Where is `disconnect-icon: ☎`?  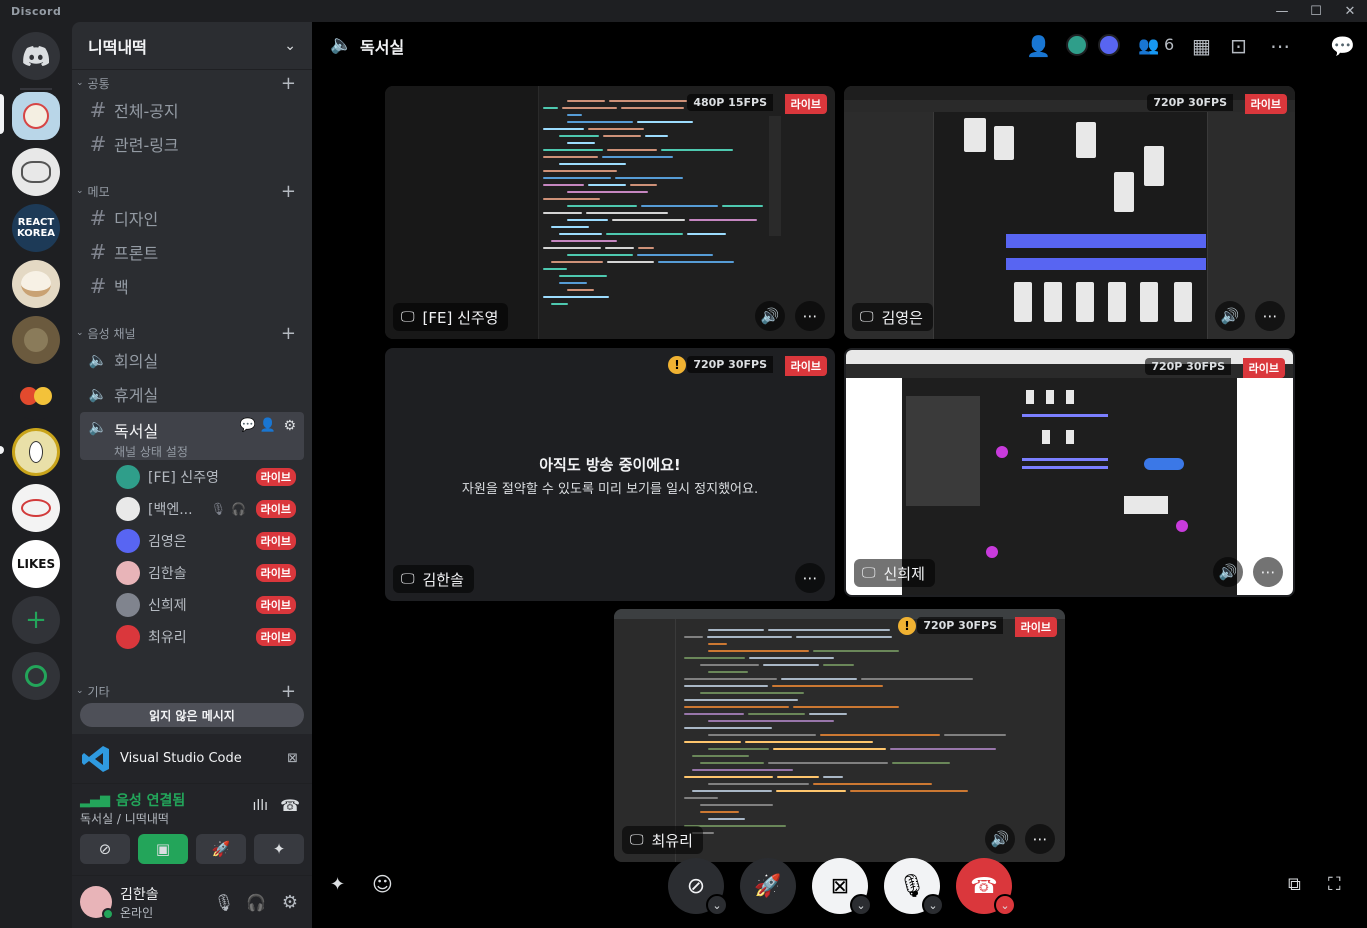 disconnect-icon: ☎ is located at coordinates (290, 805).